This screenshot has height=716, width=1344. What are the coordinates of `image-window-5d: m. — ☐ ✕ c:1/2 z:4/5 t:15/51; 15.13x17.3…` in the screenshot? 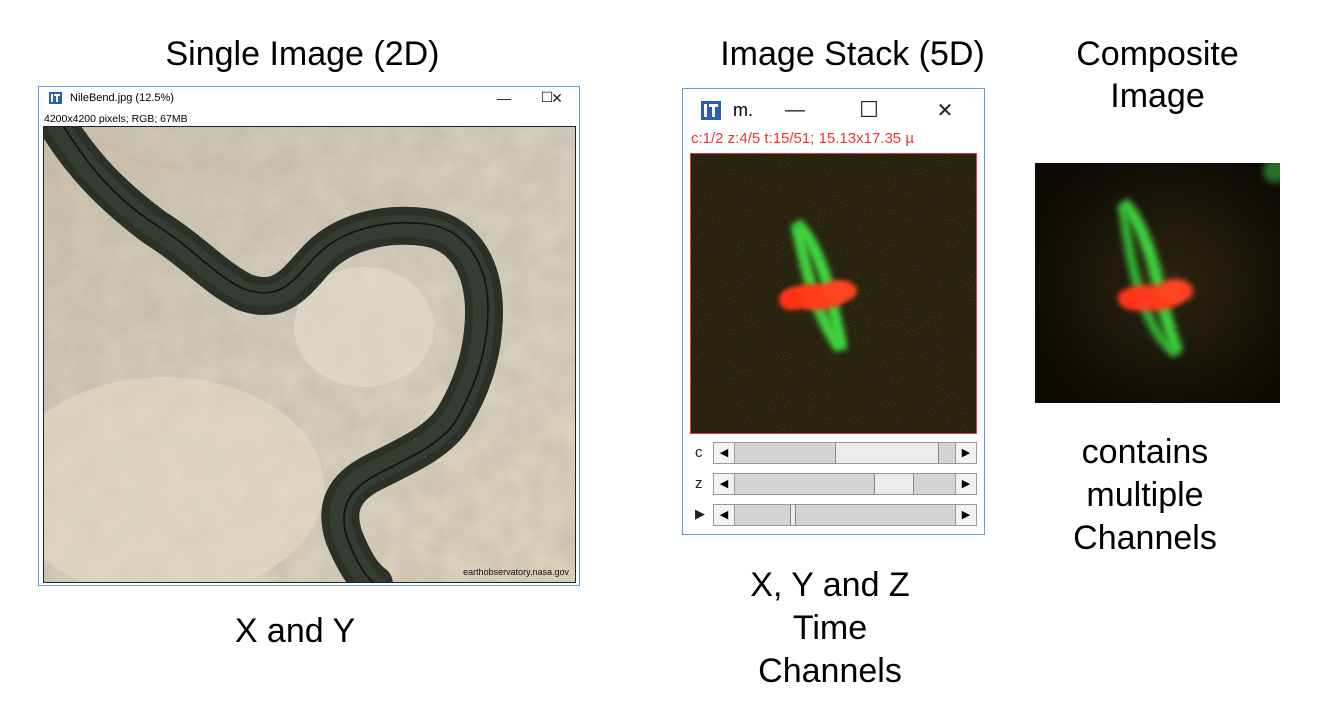 It's located at (833, 311).